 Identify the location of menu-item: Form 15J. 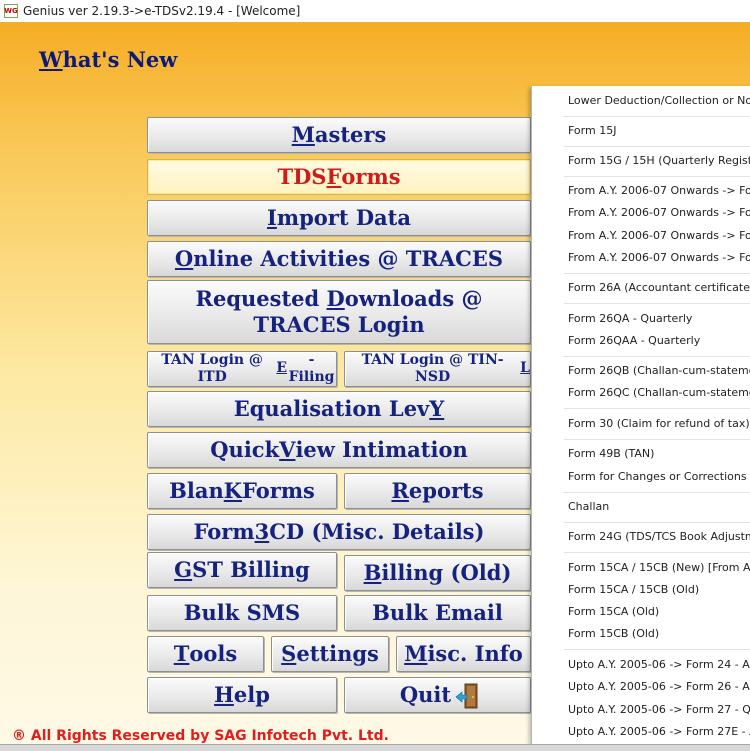
(592, 130).